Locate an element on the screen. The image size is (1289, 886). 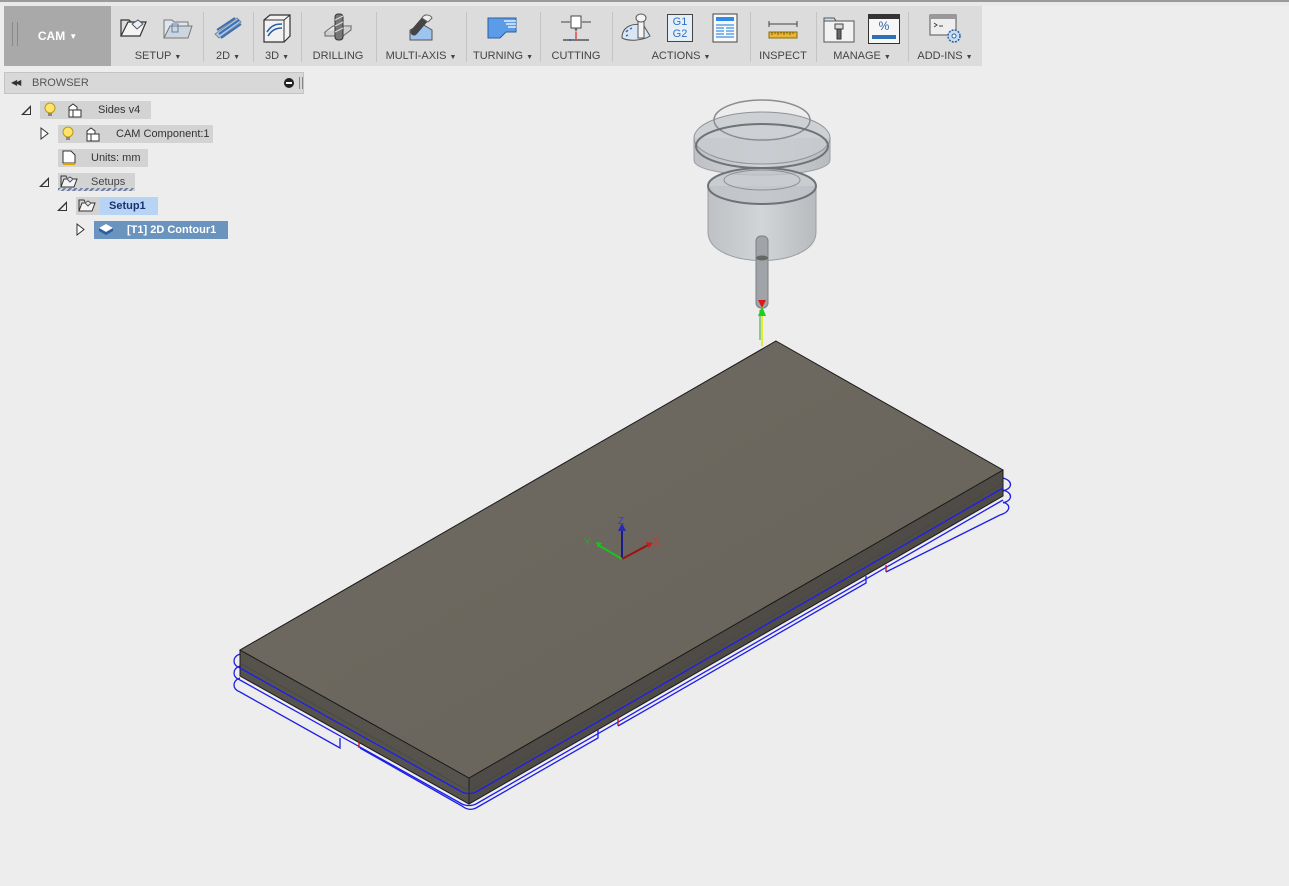
end-mill is located at coordinates (762, 272).